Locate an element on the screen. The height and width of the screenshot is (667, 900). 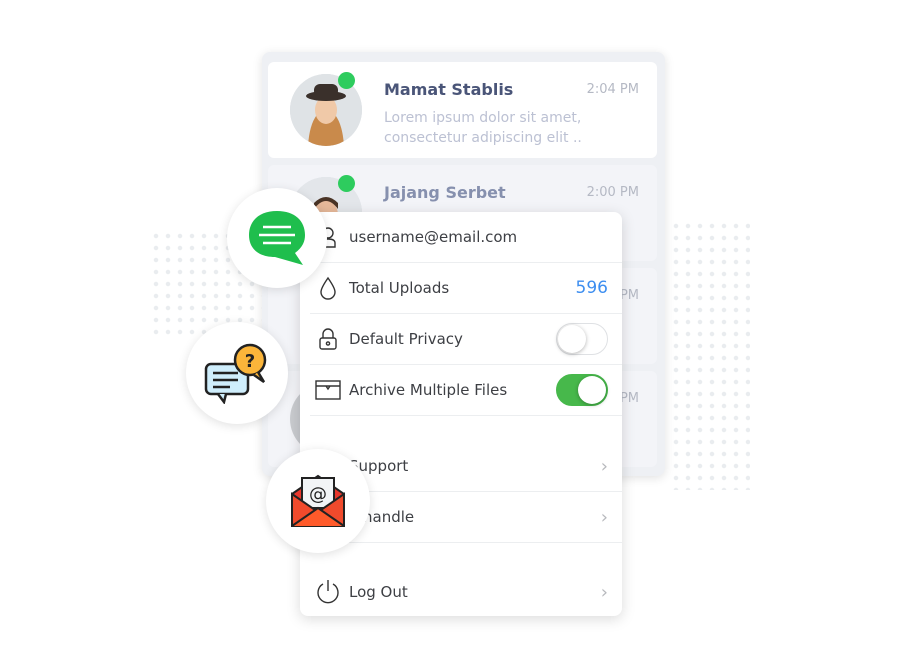
total-uploads-value: 596 is located at coordinates (591, 288).